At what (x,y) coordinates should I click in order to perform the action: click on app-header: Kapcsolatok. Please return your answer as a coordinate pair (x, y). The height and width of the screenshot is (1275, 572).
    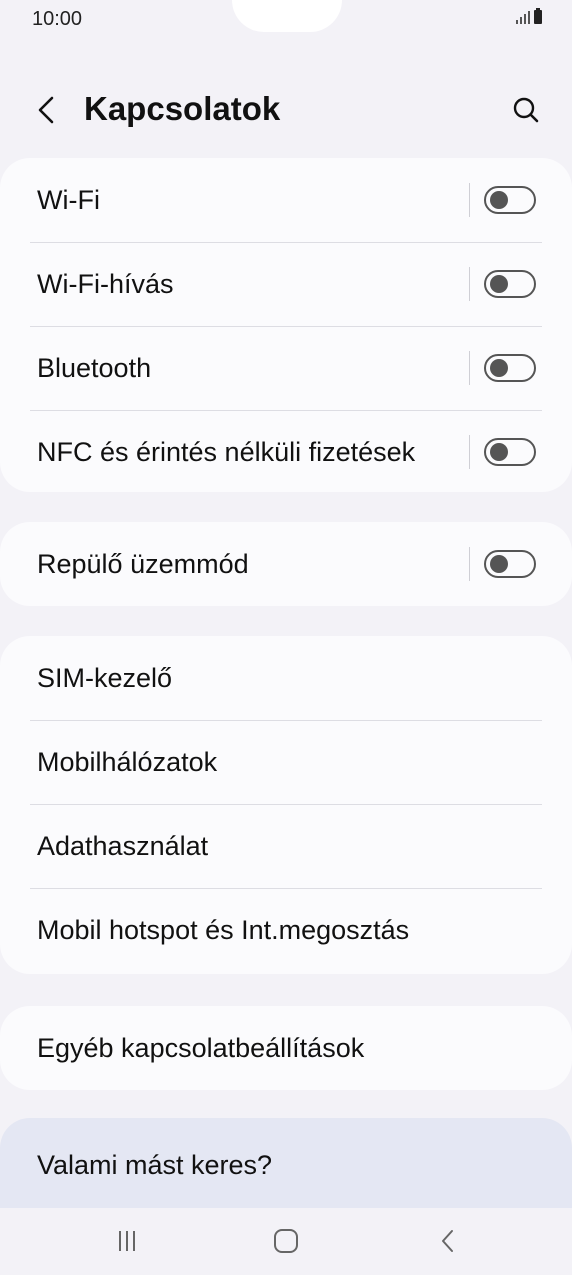
    Looking at the image, I should click on (286, 110).